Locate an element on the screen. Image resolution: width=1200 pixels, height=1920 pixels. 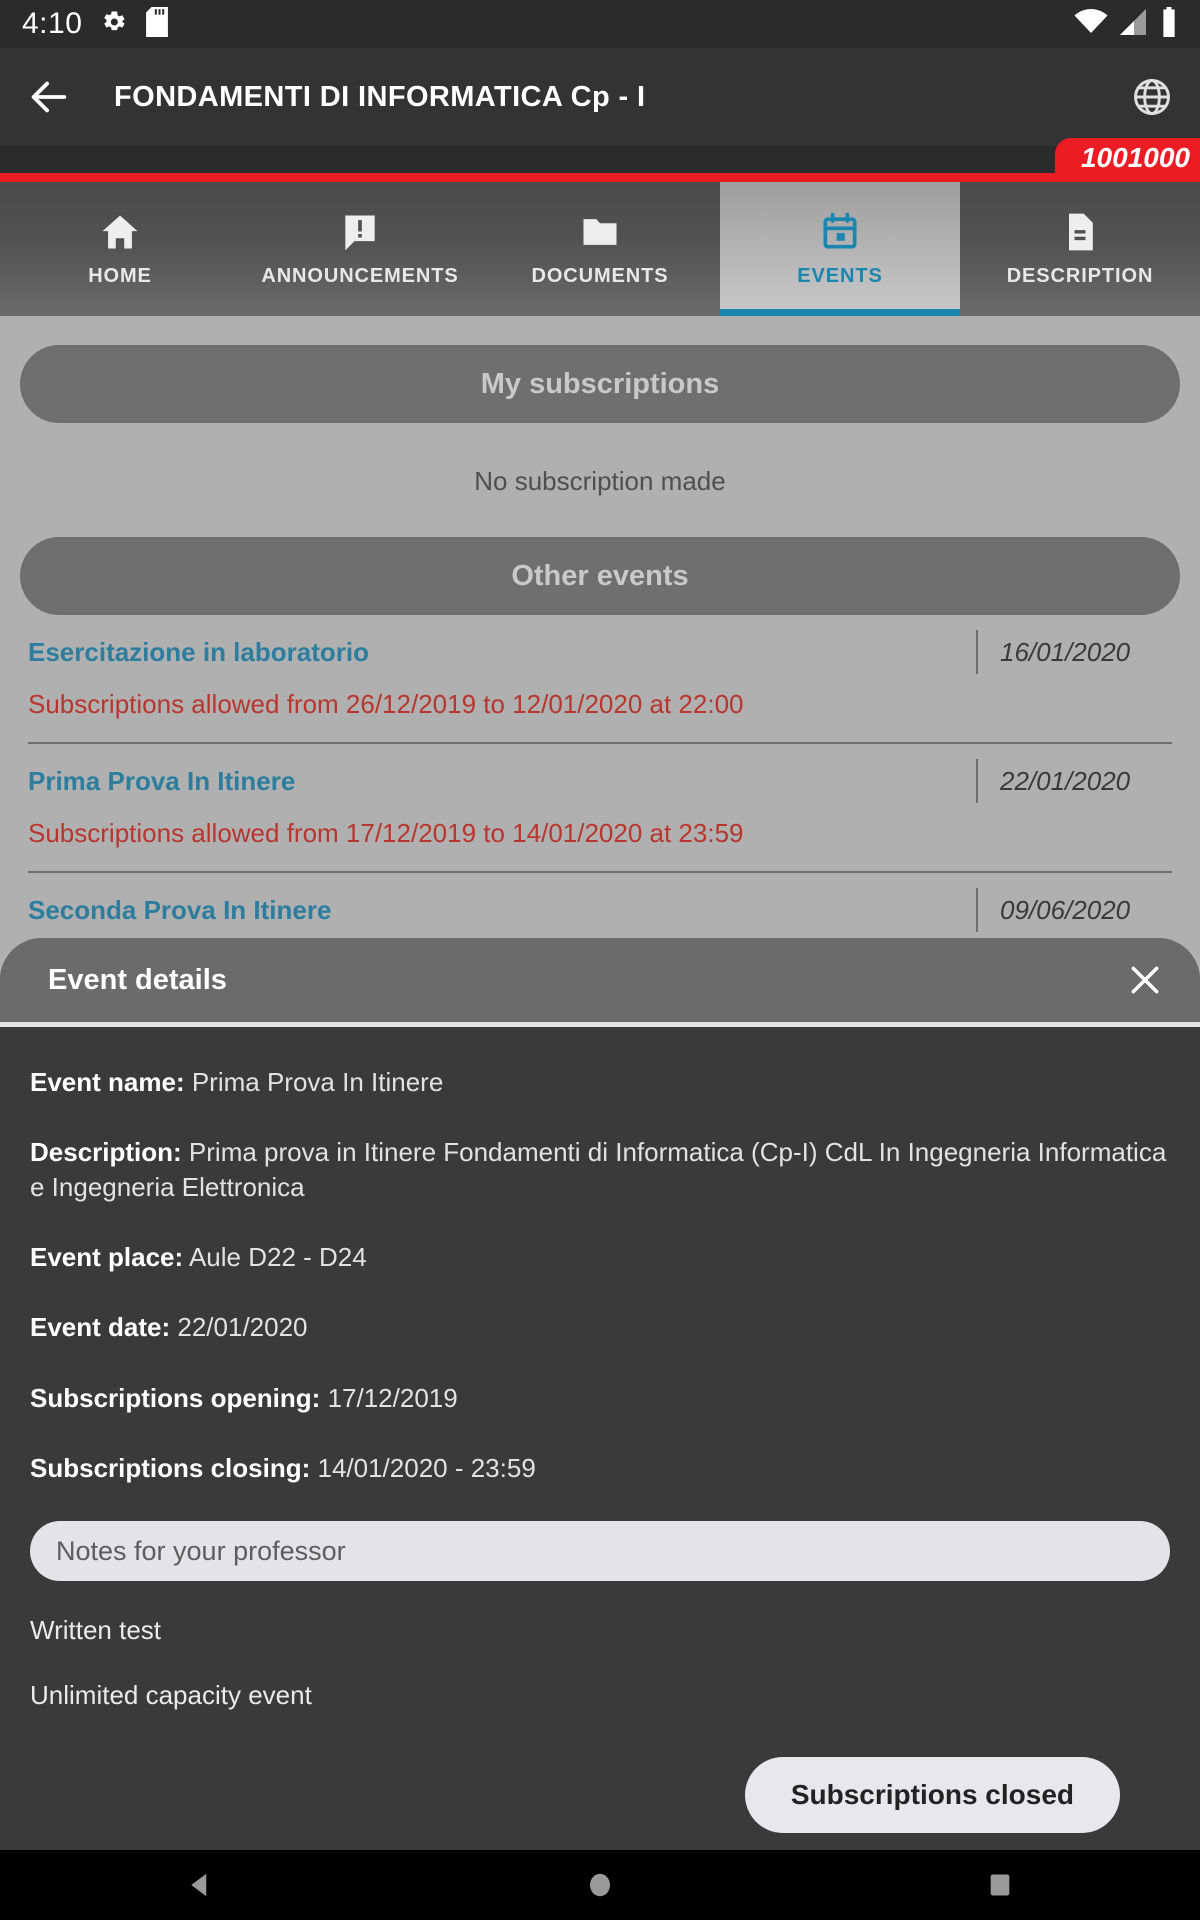
tab-description: DESCRIPTION is located at coordinates (1080, 249).